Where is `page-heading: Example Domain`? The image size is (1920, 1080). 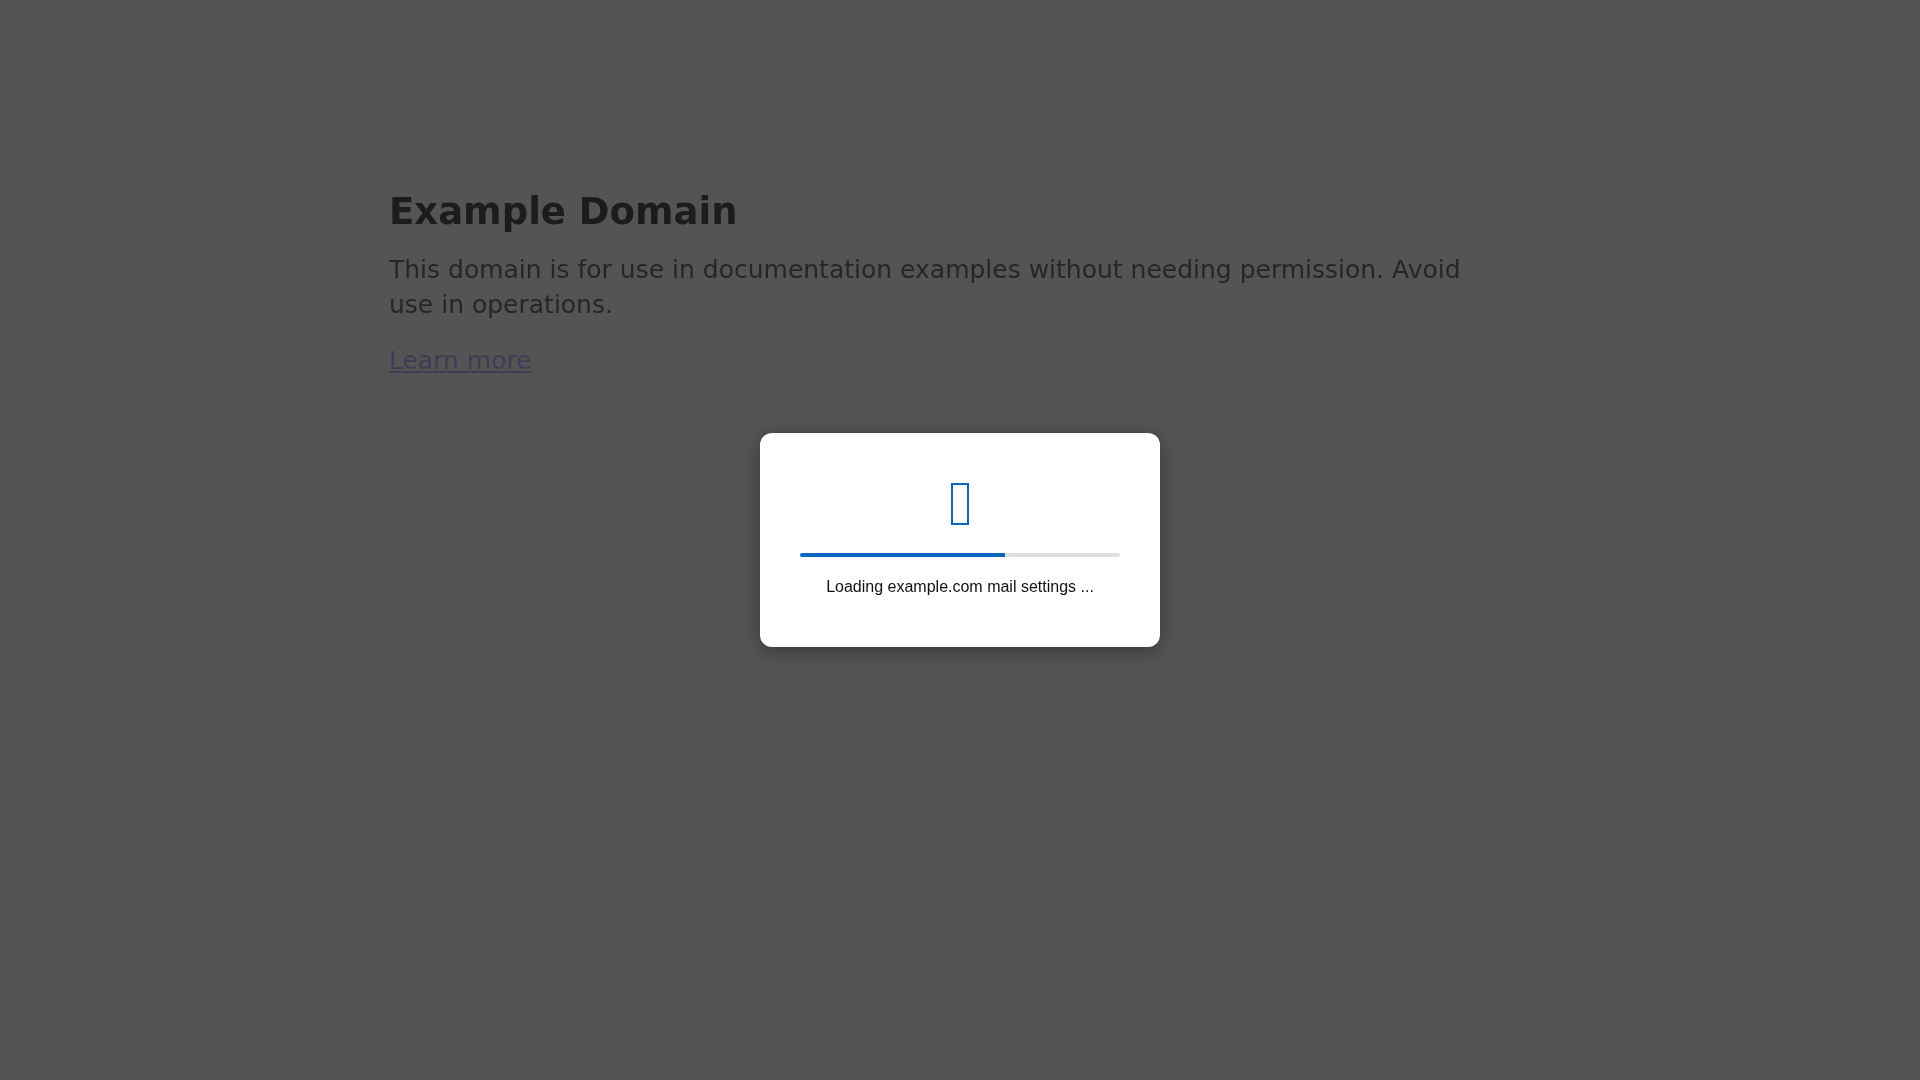 page-heading: Example Domain is located at coordinates (564, 212).